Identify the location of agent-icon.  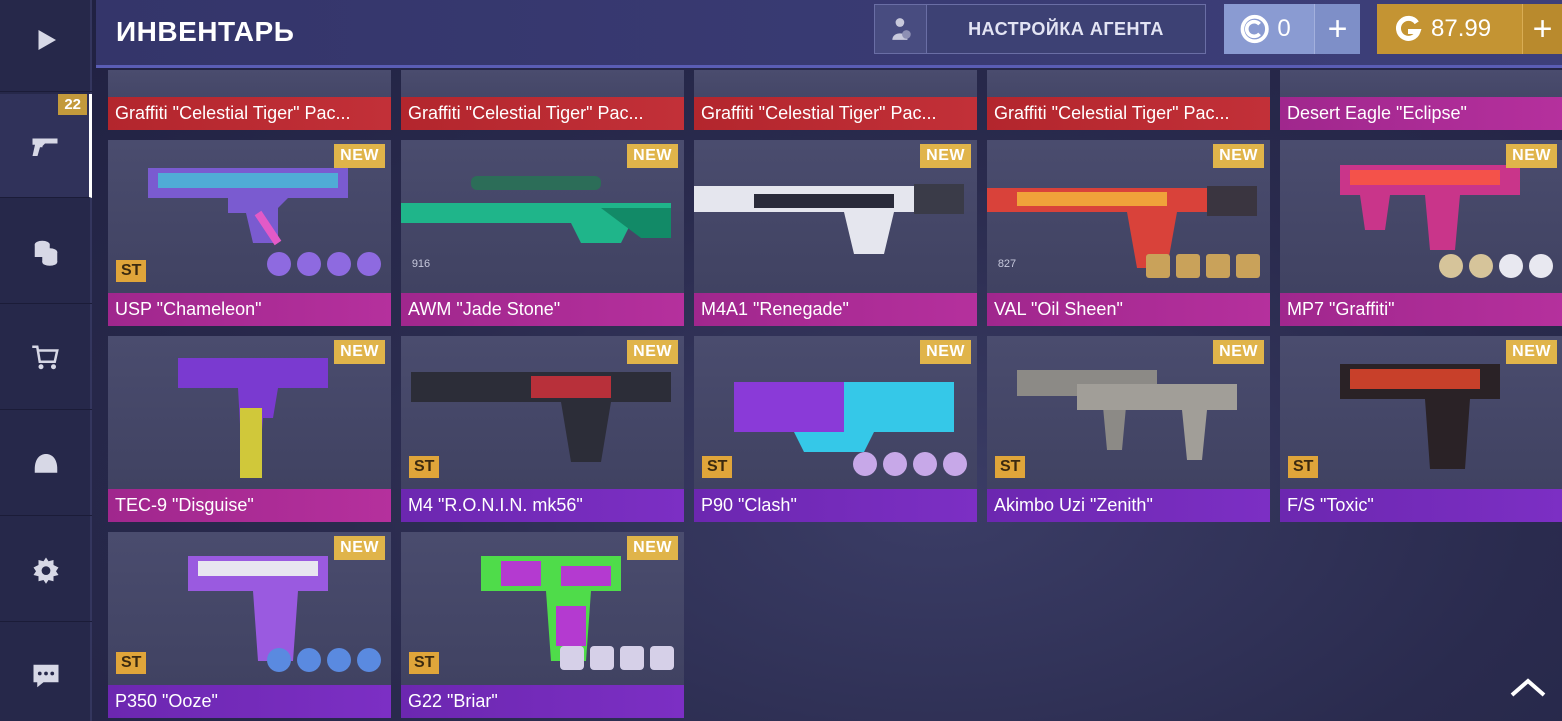
(901, 29).